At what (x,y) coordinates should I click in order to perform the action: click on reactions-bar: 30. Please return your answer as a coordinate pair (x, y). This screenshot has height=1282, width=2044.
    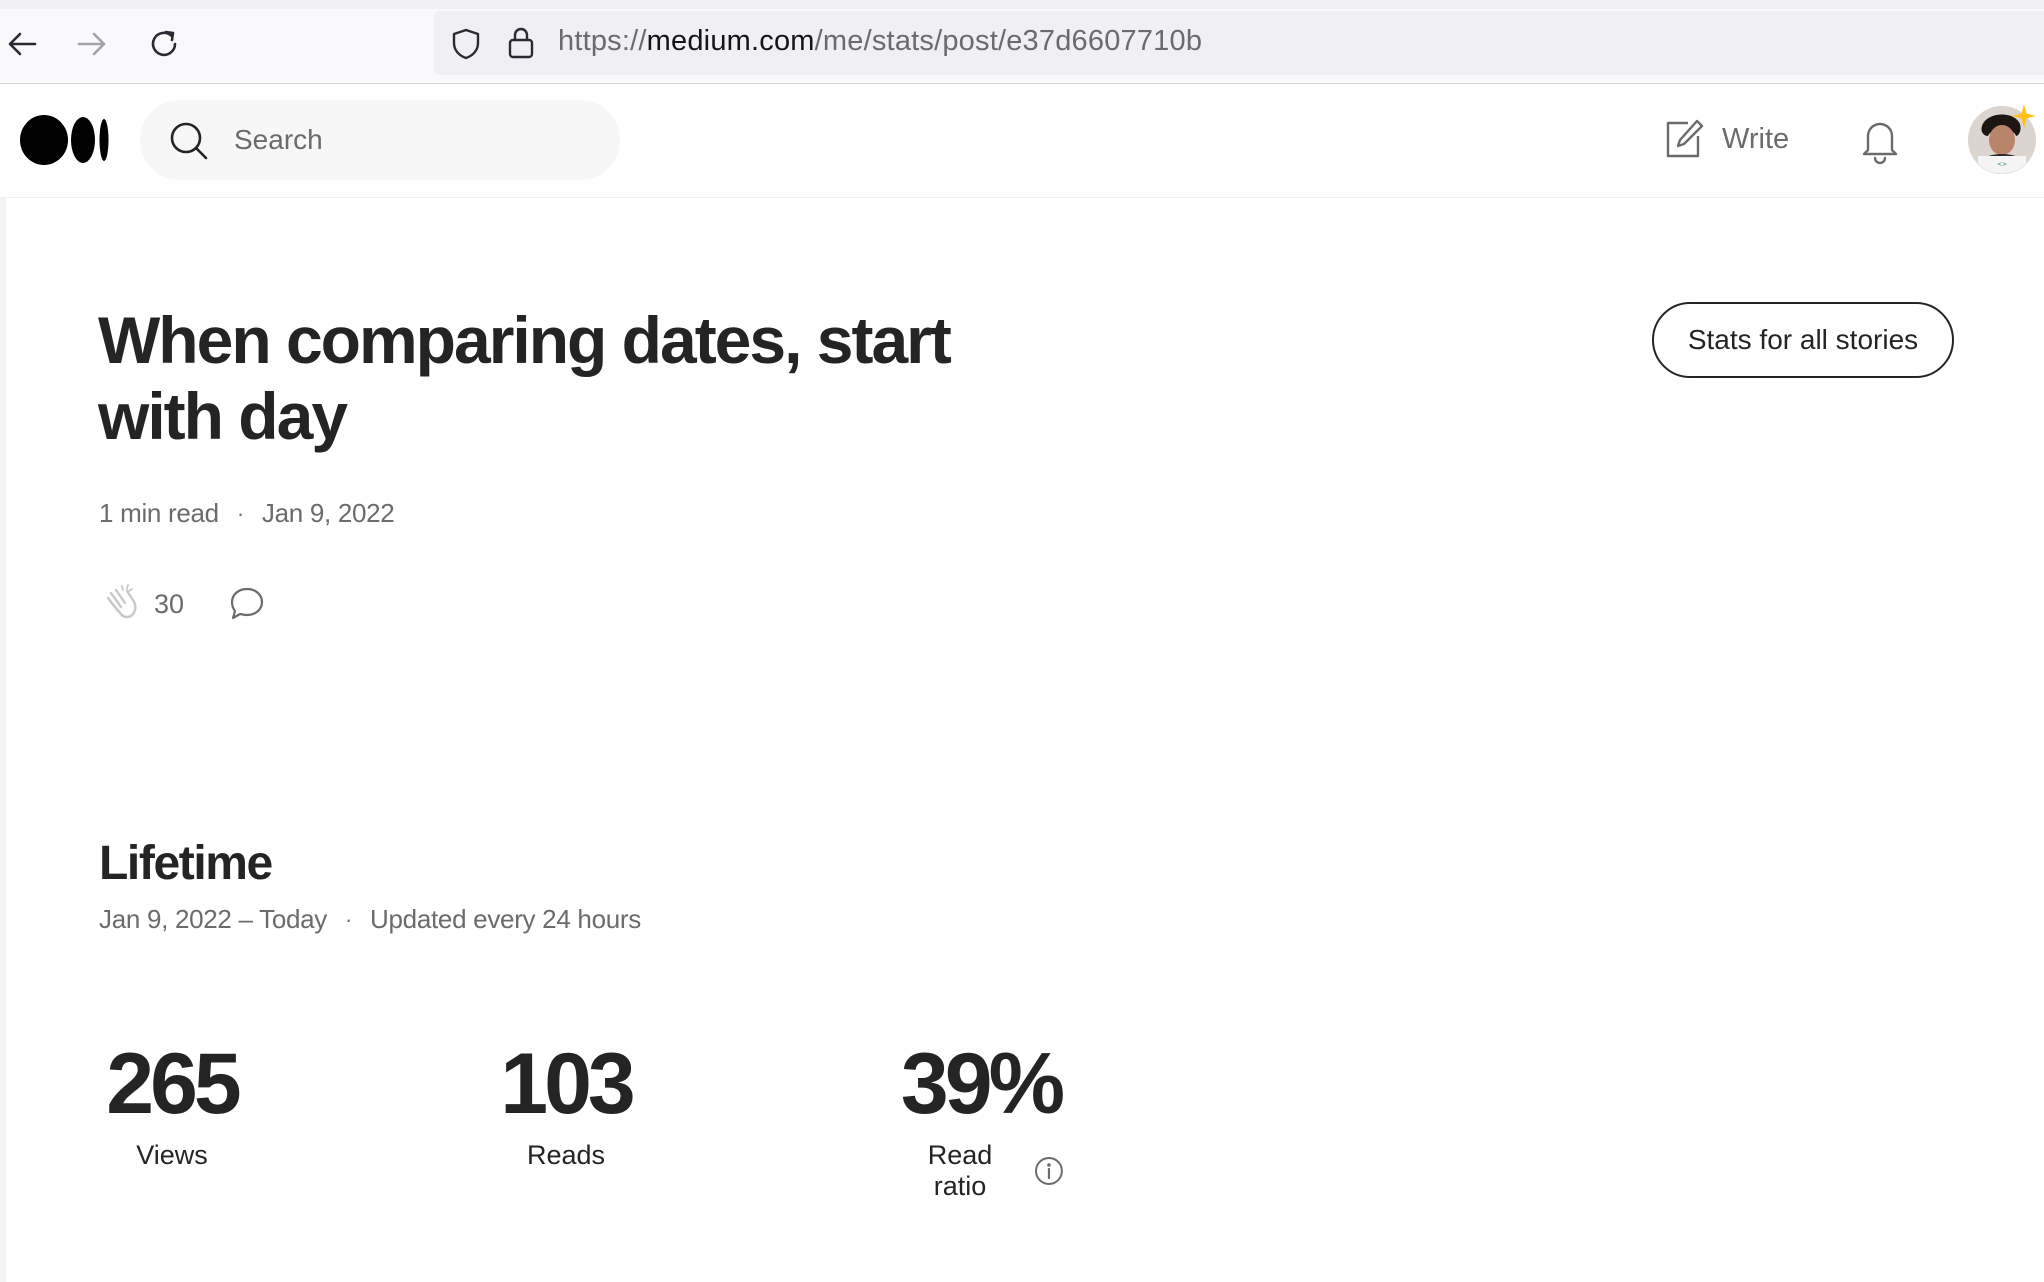
    Looking at the image, I should click on (184, 604).